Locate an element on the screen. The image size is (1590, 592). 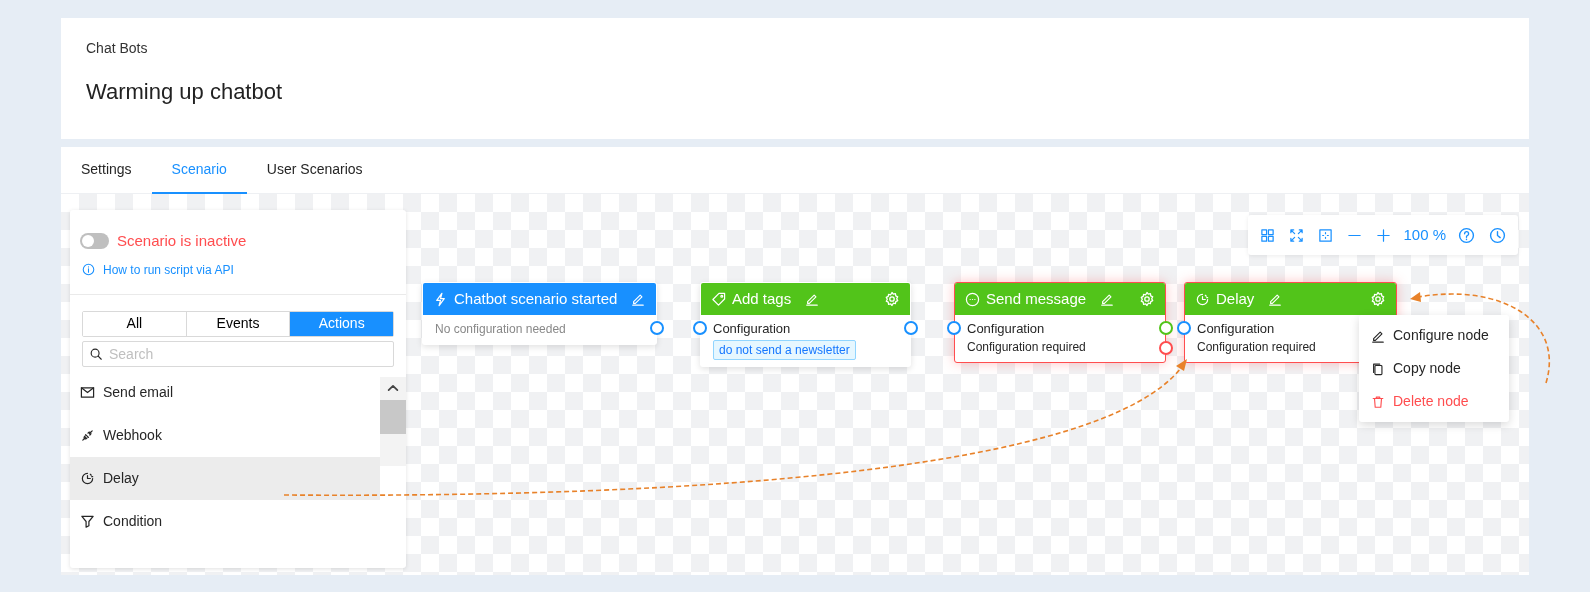
node-note: No configuration needed is located at coordinates (501, 329).